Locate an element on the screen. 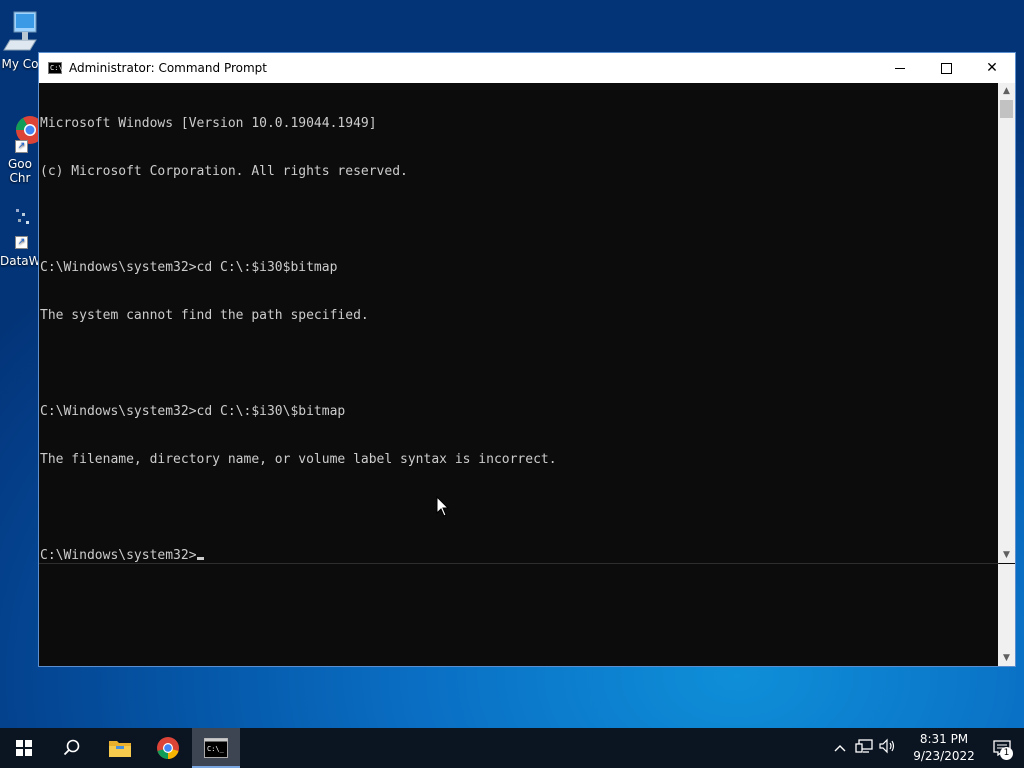 The image size is (1024, 768). command-prompt-taskbar-button: C:\_ is located at coordinates (216, 748).